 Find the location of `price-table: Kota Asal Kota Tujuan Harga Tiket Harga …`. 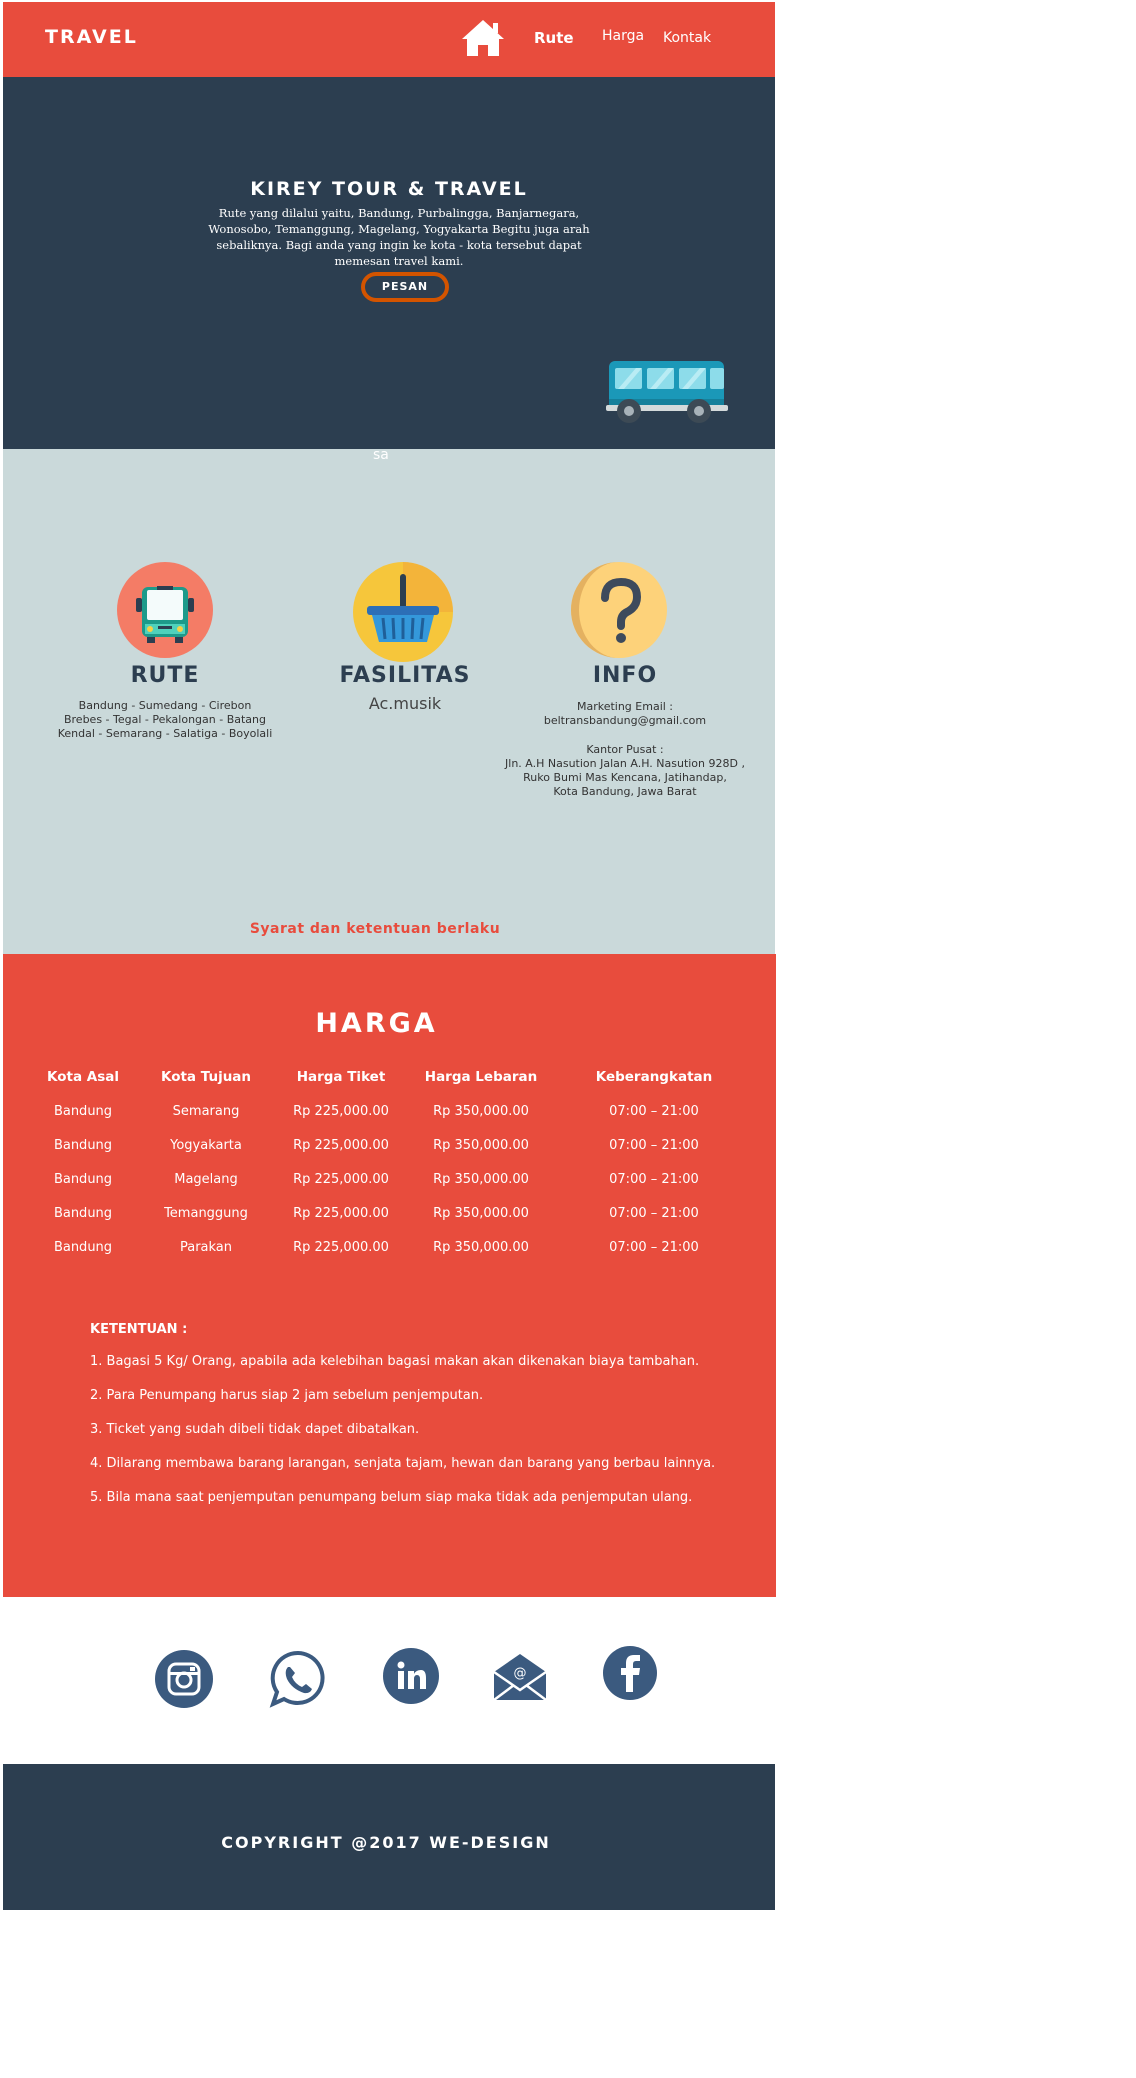

price-table: Kota Asal Kota Tujuan Harga Tiket Harga … is located at coordinates (391, 1162).